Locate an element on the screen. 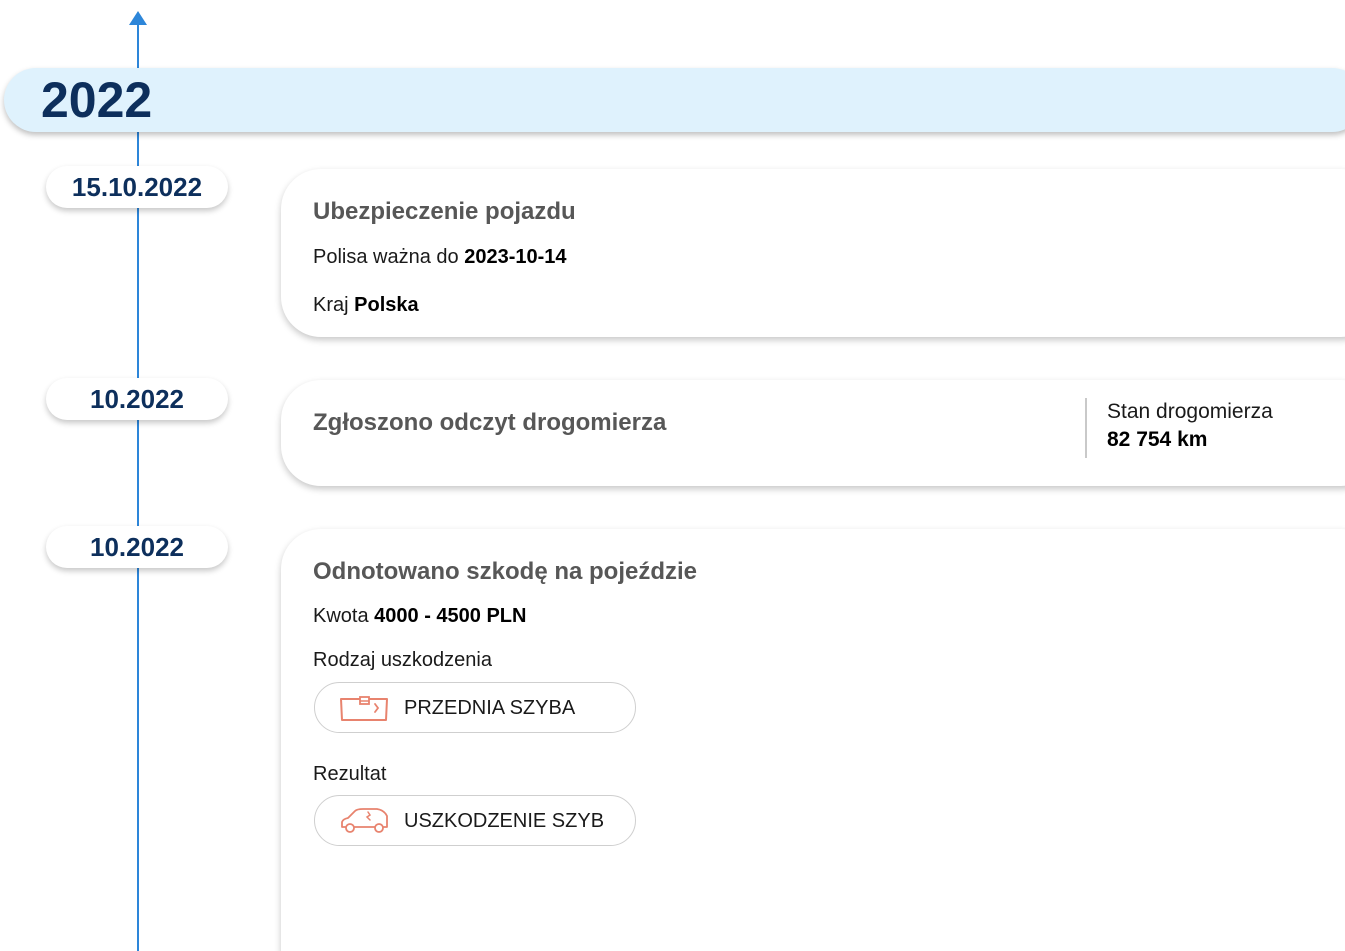  result-chip-label: USZKODZENIE SZYB is located at coordinates (504, 821).